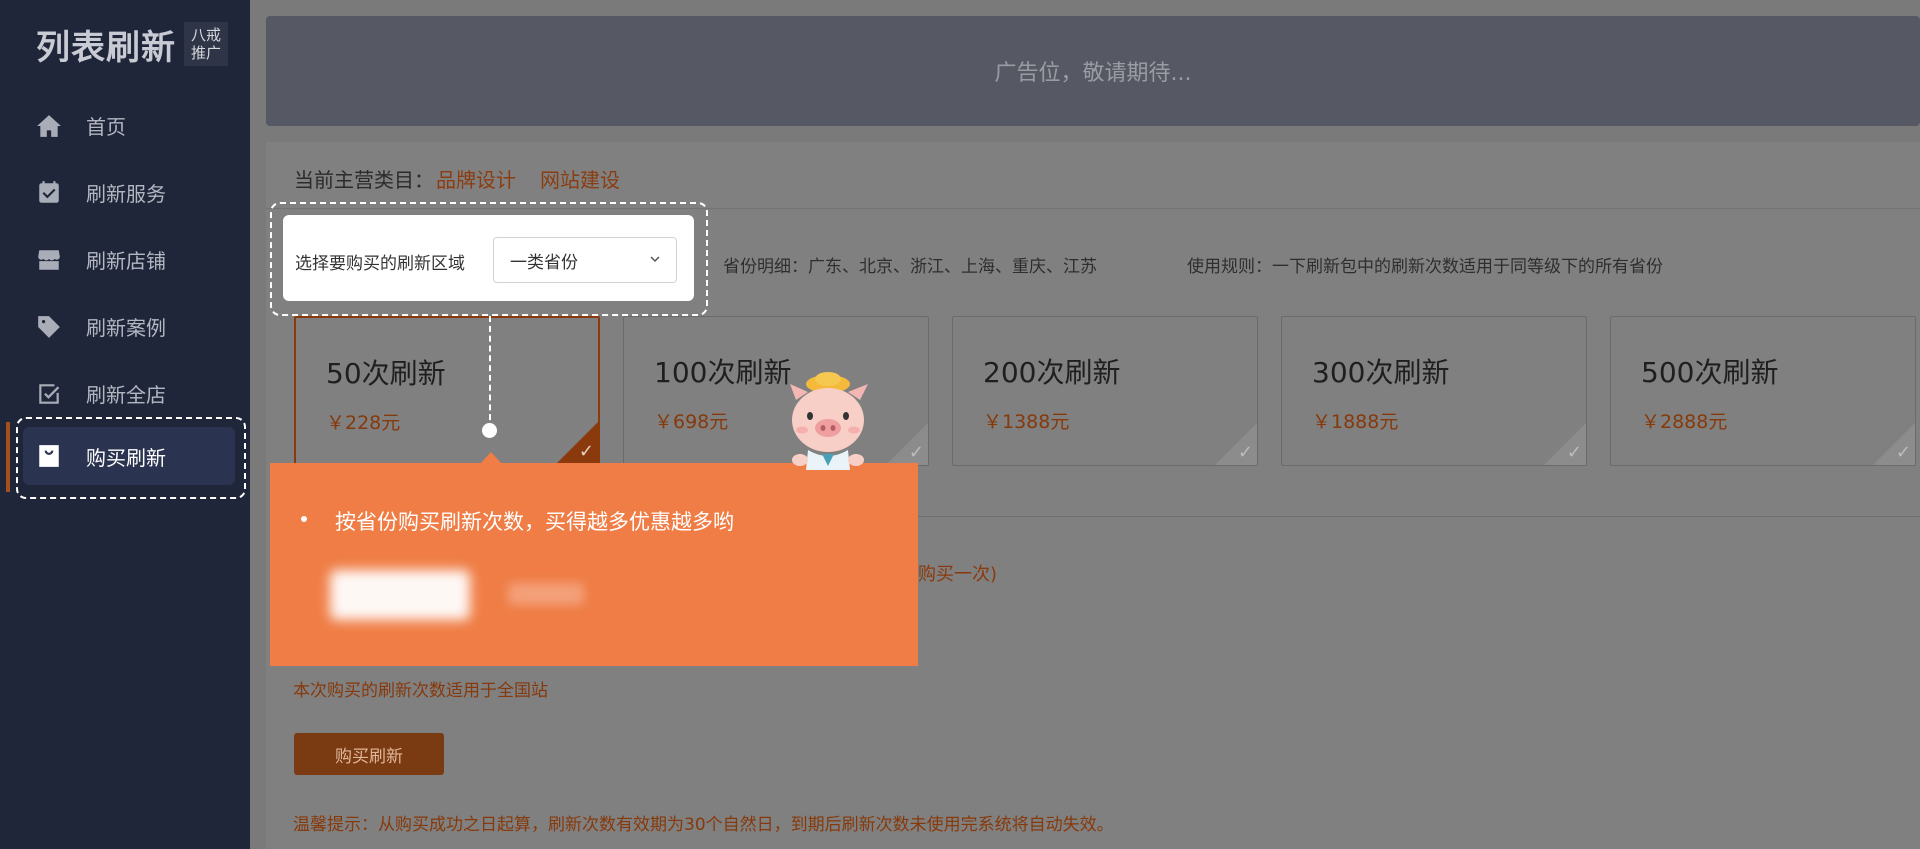  What do you see at coordinates (400, 595) in the screenshot?
I see `guide-next-button` at bounding box center [400, 595].